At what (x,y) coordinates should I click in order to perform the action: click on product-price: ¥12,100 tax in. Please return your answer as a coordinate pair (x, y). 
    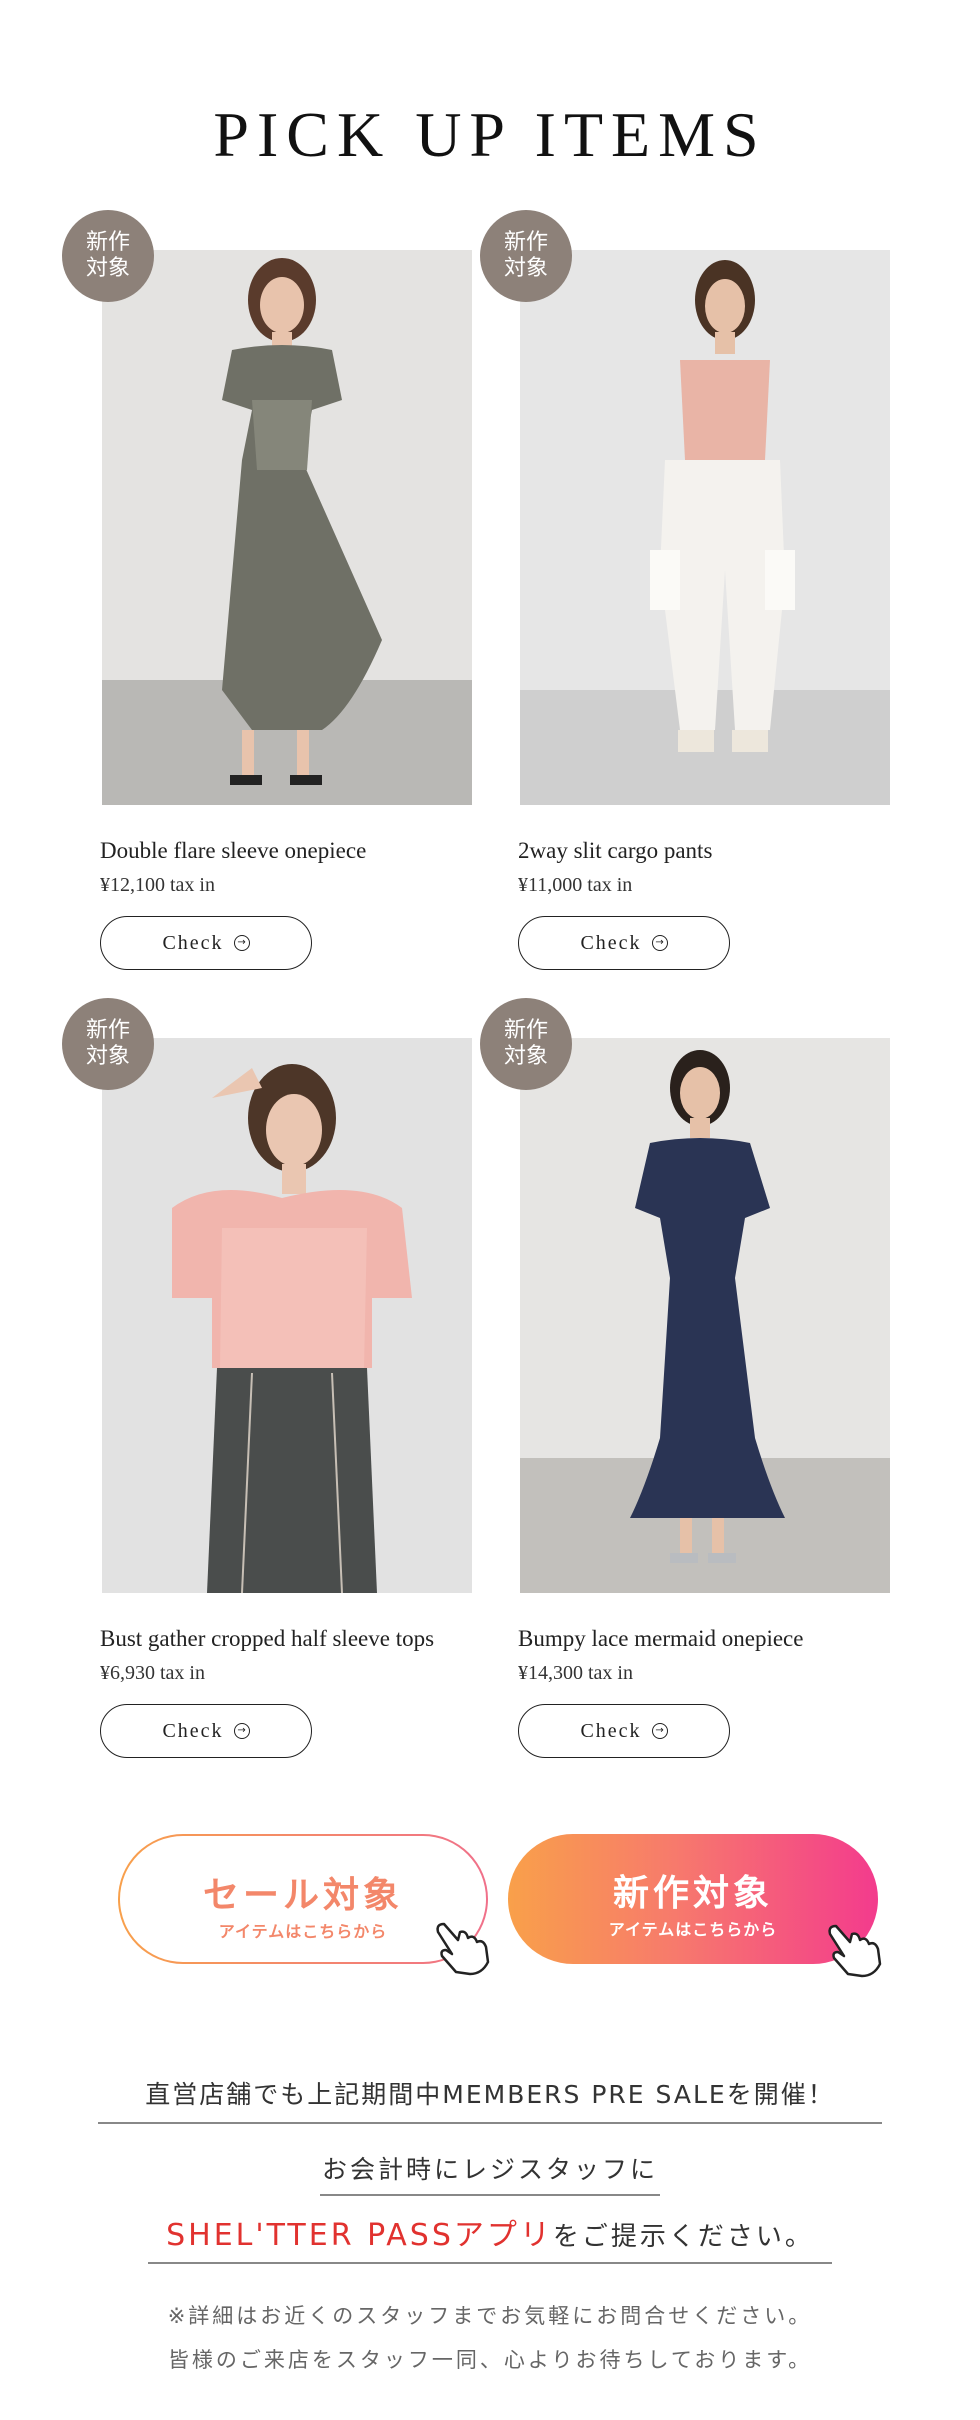
    Looking at the image, I should click on (157, 885).